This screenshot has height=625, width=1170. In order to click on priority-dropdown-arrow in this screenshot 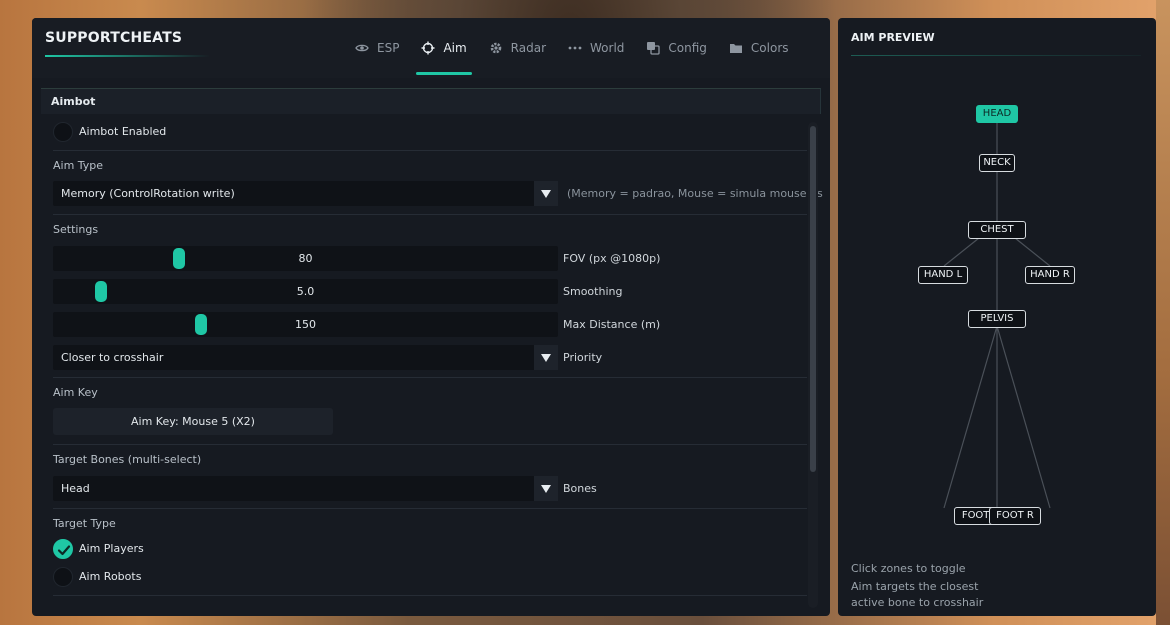, I will do `click(546, 357)`.